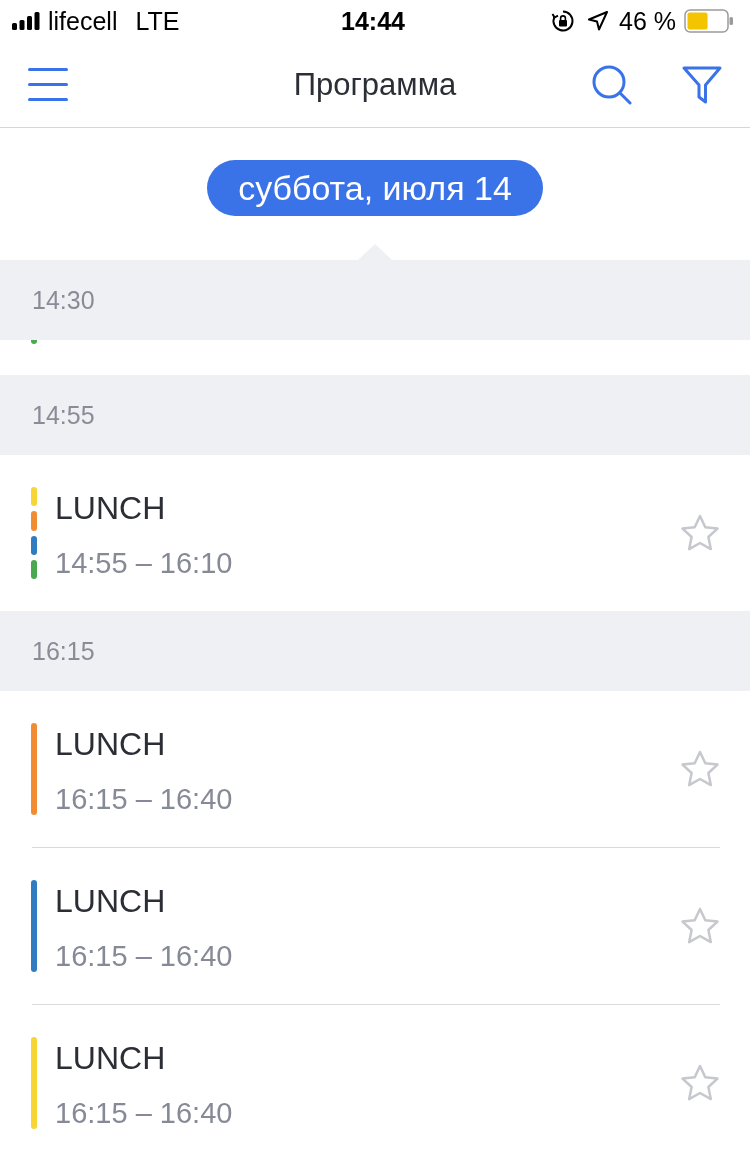 This screenshot has height=1160, width=750. I want to click on location-arrow-icon, so click(598, 21).